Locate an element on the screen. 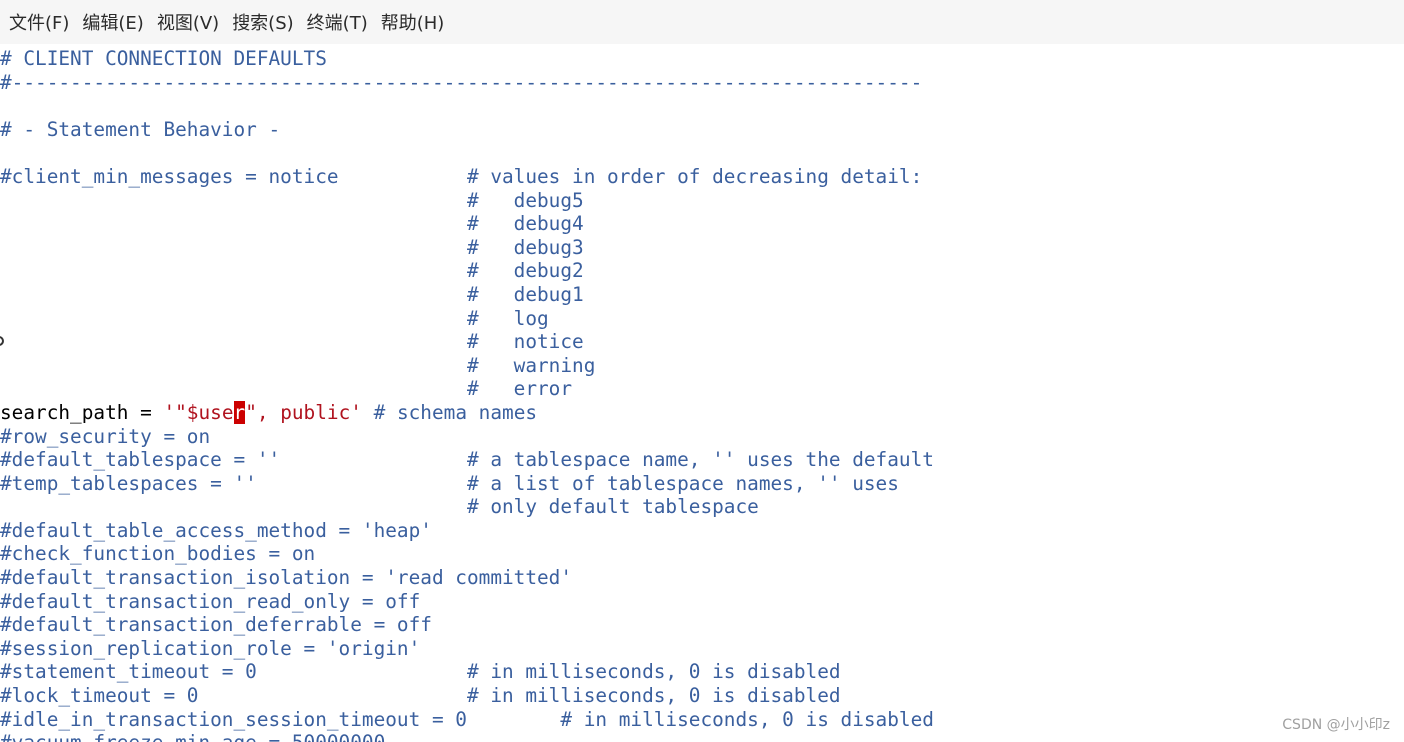  editor-line: # debug5 is located at coordinates (702, 201).